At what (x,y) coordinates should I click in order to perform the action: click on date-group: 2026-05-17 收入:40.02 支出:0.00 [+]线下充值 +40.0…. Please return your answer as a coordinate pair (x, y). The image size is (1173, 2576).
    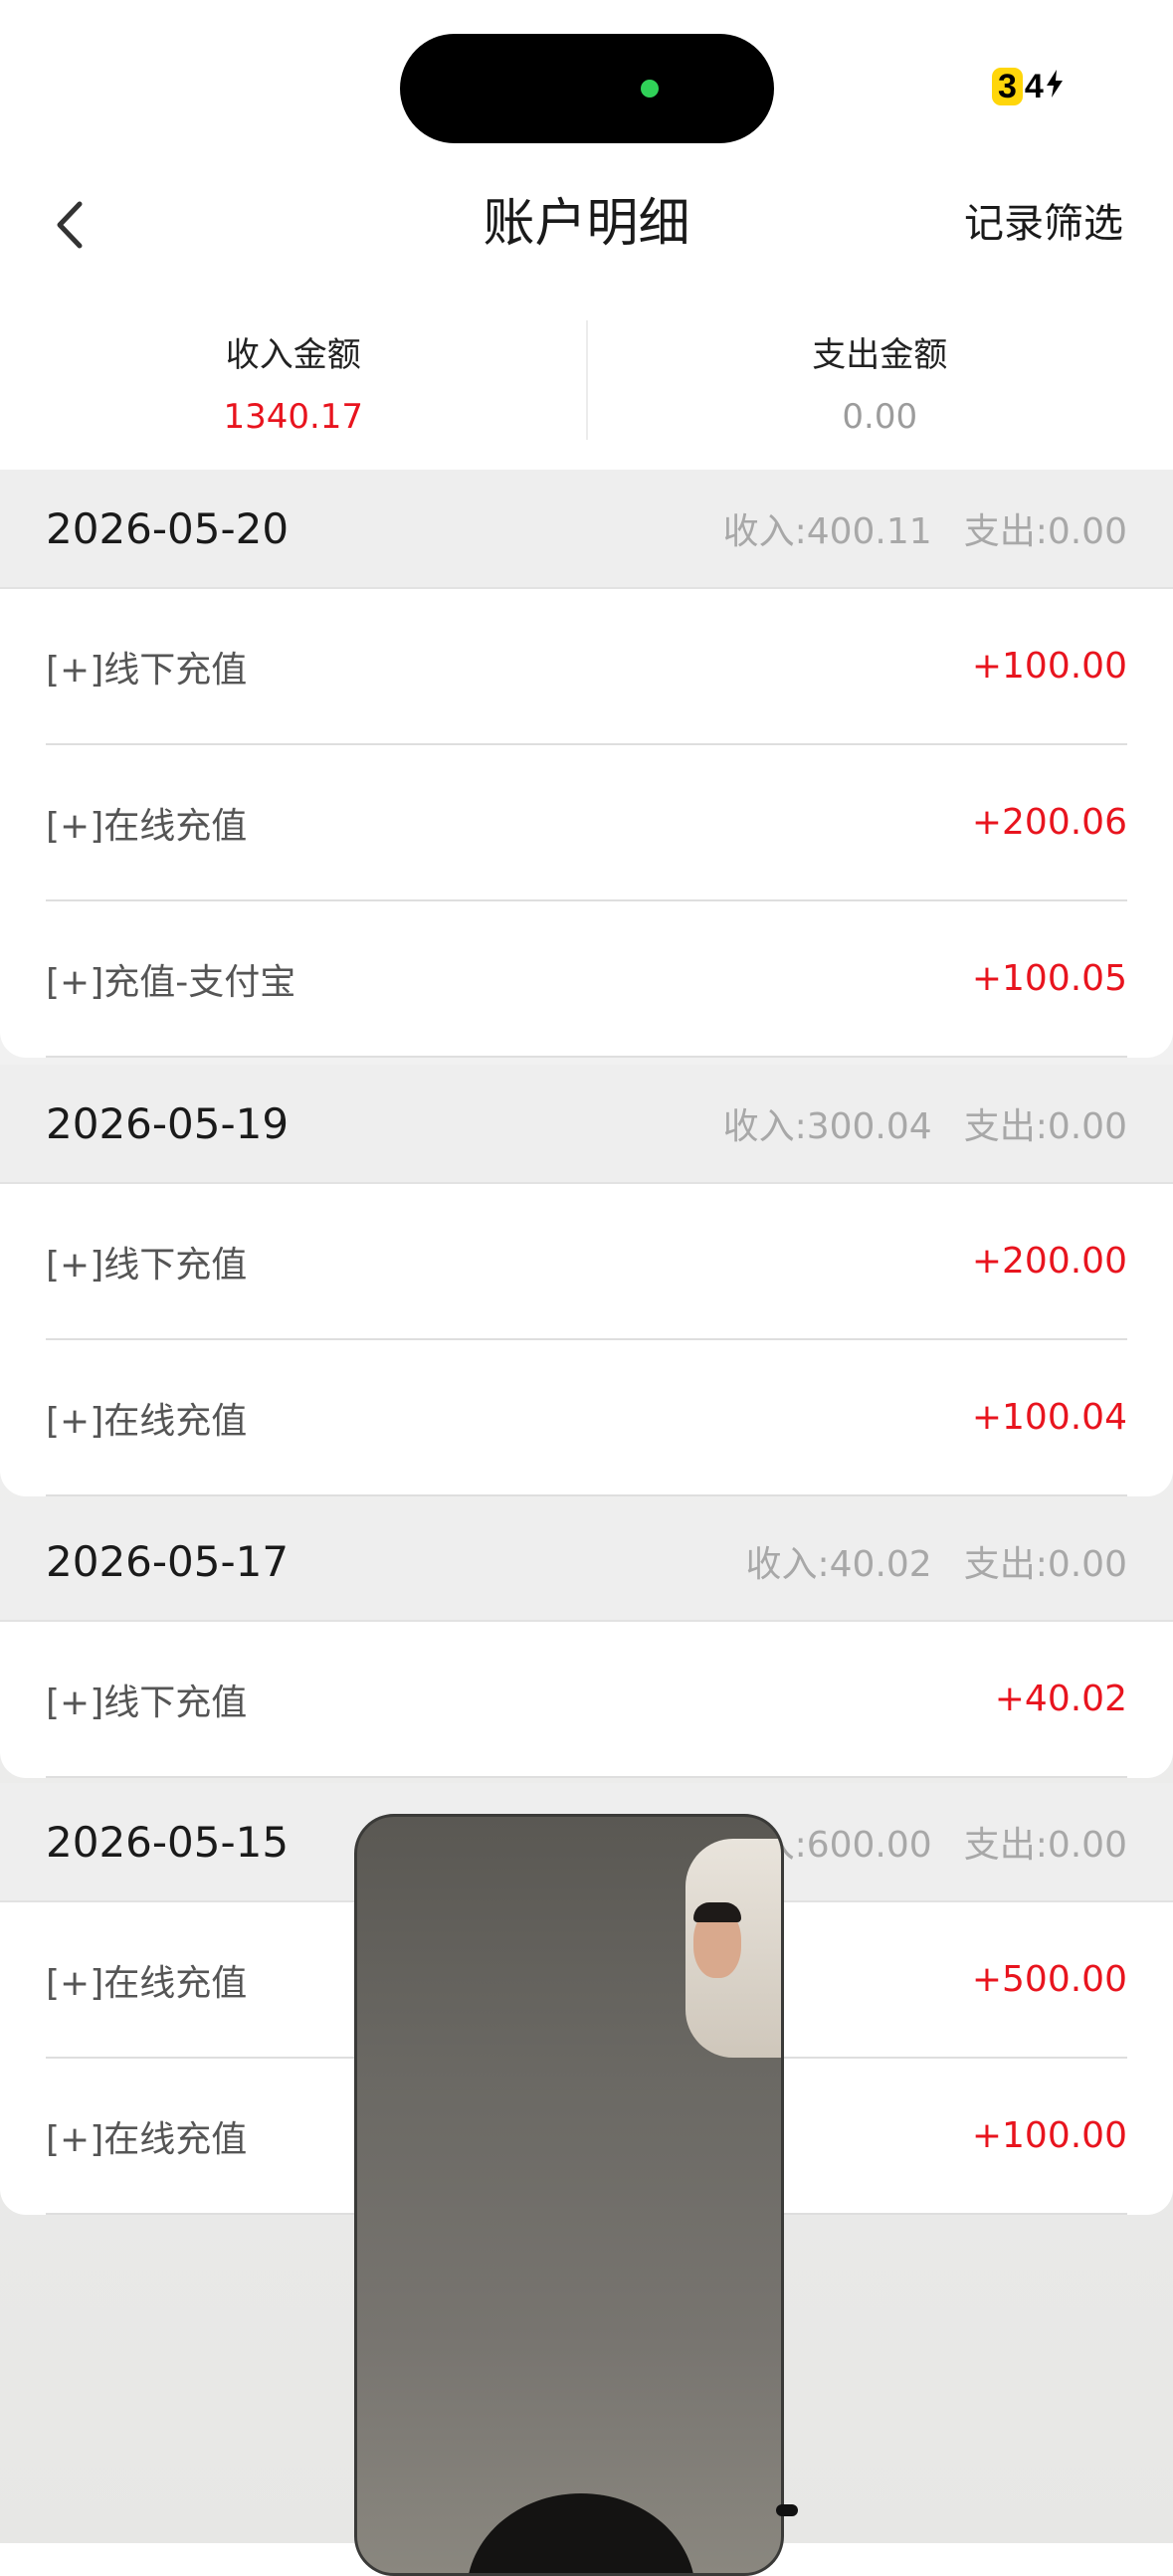
    Looking at the image, I should click on (586, 1640).